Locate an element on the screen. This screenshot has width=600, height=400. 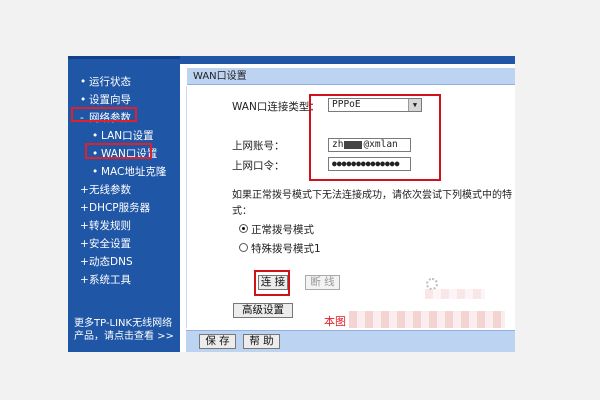
sidebar-item-label: DHCP服务器 is located at coordinates (120, 208).